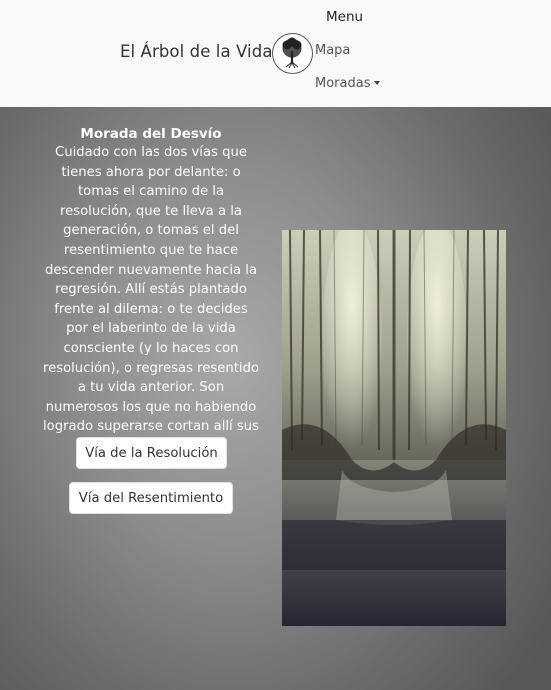 The height and width of the screenshot is (690, 551). I want to click on caret-down-icon, so click(377, 83).